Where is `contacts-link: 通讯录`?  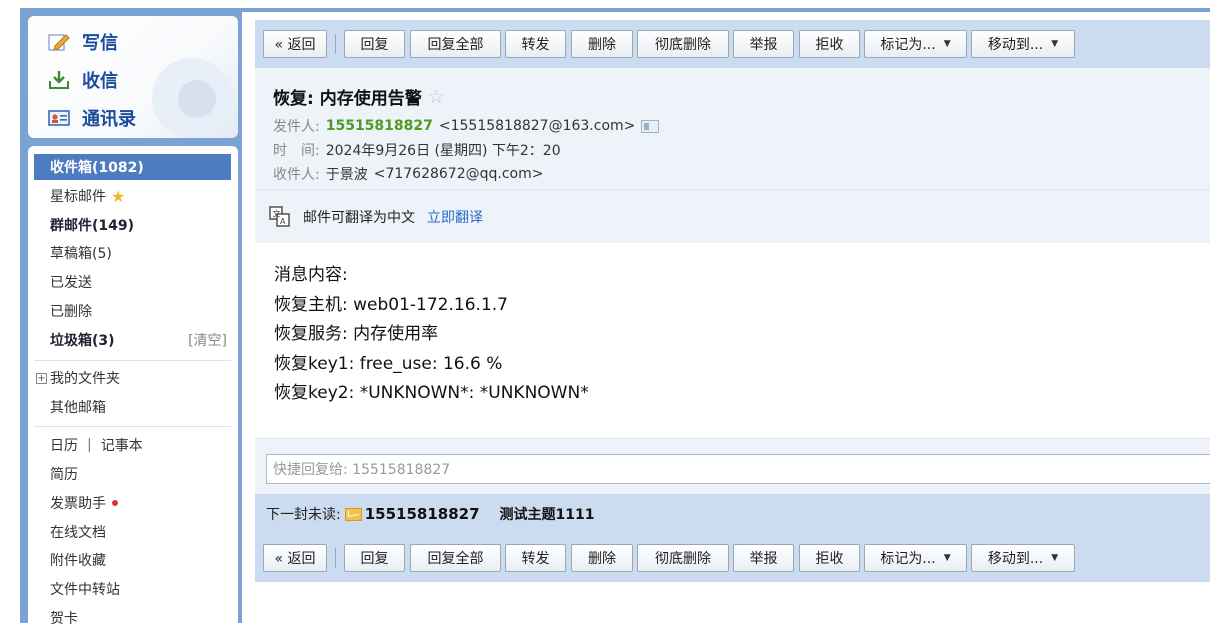
contacts-link: 通讯录 is located at coordinates (92, 118).